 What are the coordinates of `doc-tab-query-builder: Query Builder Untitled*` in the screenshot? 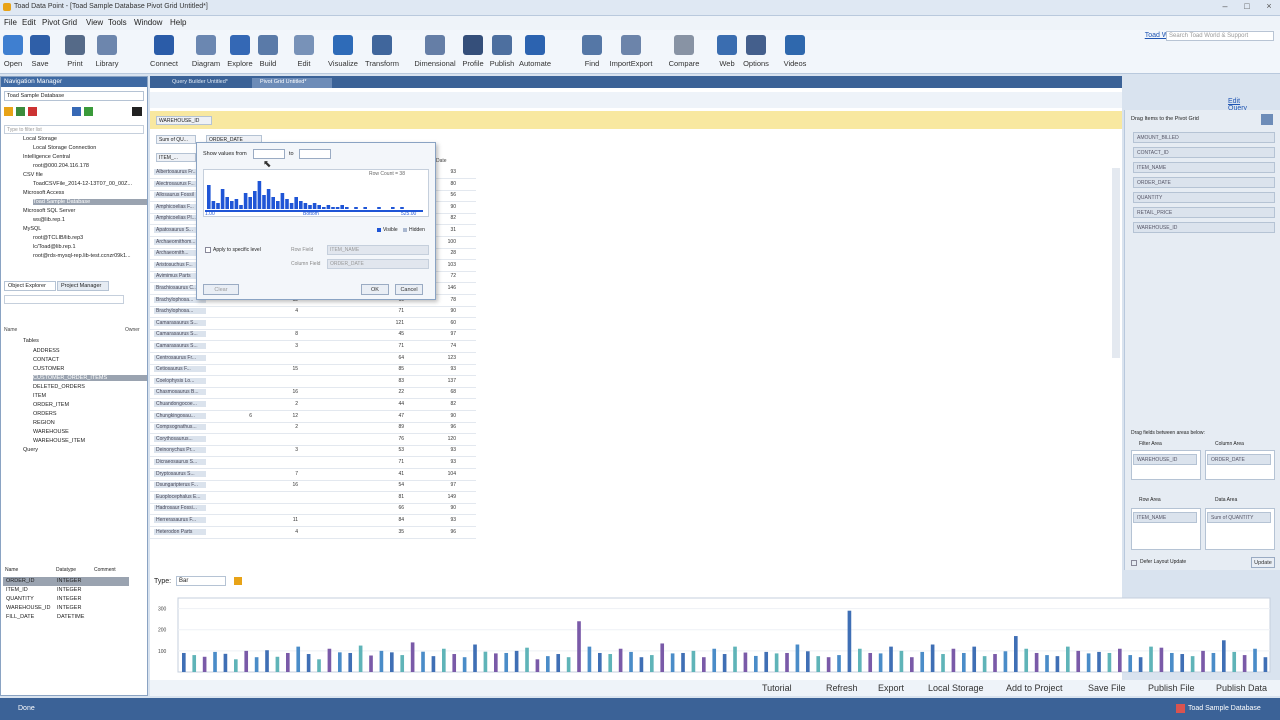 It's located at (204, 83).